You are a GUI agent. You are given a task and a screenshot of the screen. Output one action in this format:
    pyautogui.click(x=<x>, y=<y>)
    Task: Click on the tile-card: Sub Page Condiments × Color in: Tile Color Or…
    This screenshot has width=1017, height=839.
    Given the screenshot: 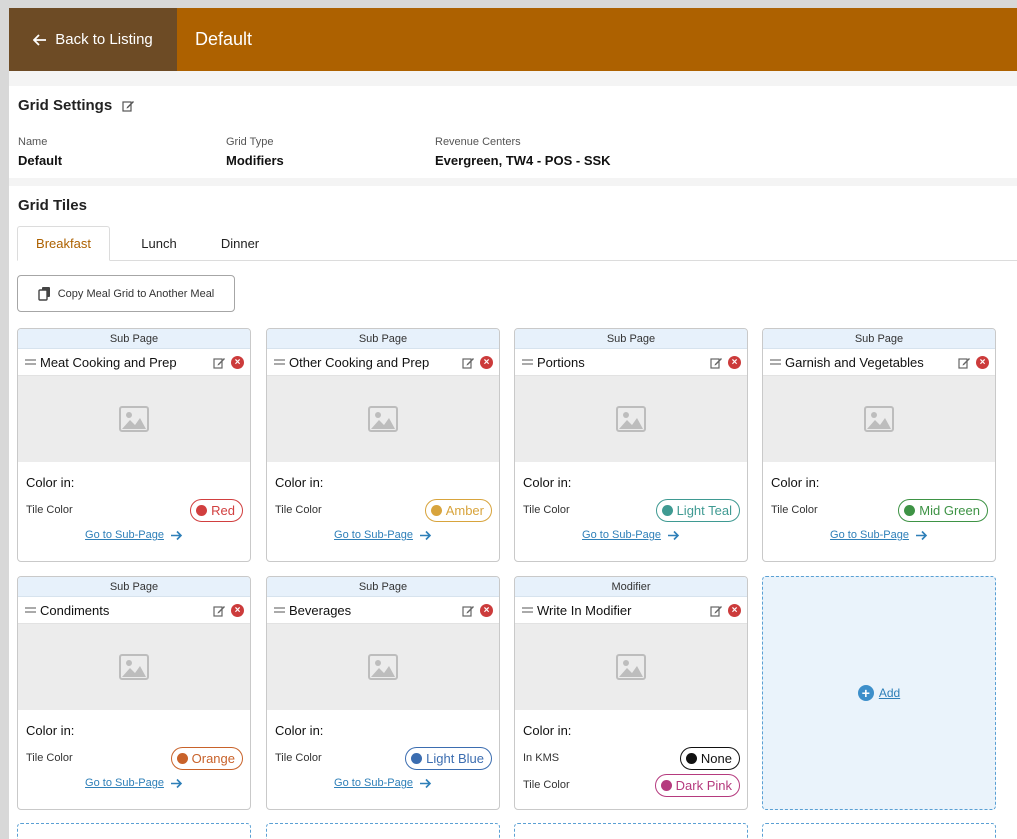 What is the action you would take?
    pyautogui.click(x=134, y=693)
    